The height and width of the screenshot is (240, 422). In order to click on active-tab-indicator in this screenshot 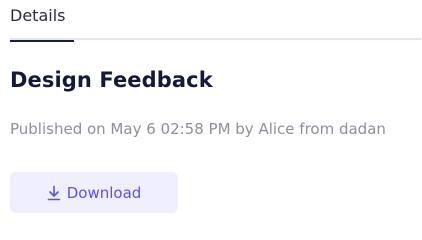, I will do `click(42, 41)`.